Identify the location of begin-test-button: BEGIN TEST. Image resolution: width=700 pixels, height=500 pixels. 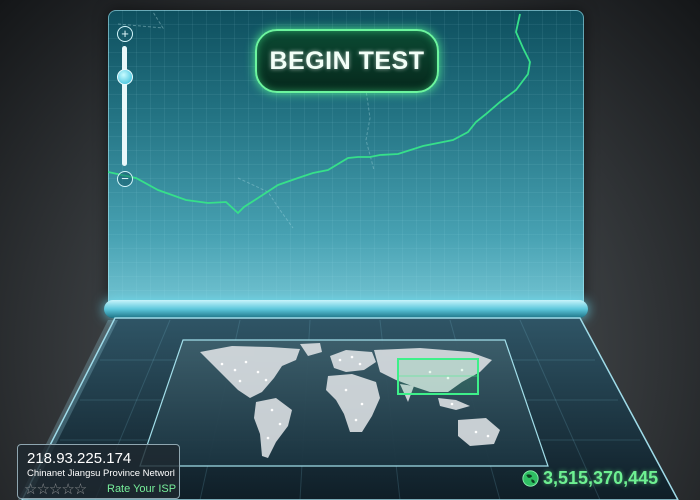
(347, 61).